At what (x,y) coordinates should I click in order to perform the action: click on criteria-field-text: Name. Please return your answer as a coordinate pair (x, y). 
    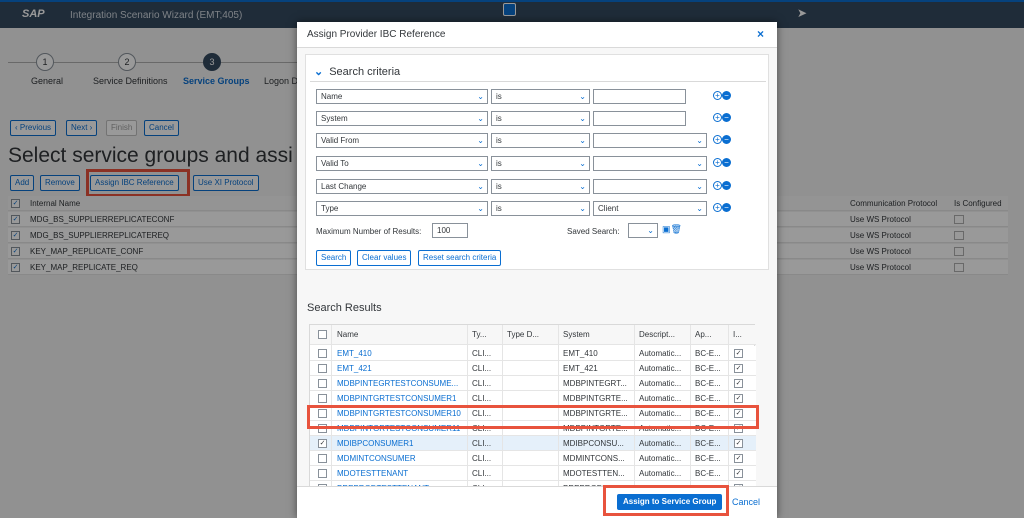
    Looking at the image, I should click on (332, 96).